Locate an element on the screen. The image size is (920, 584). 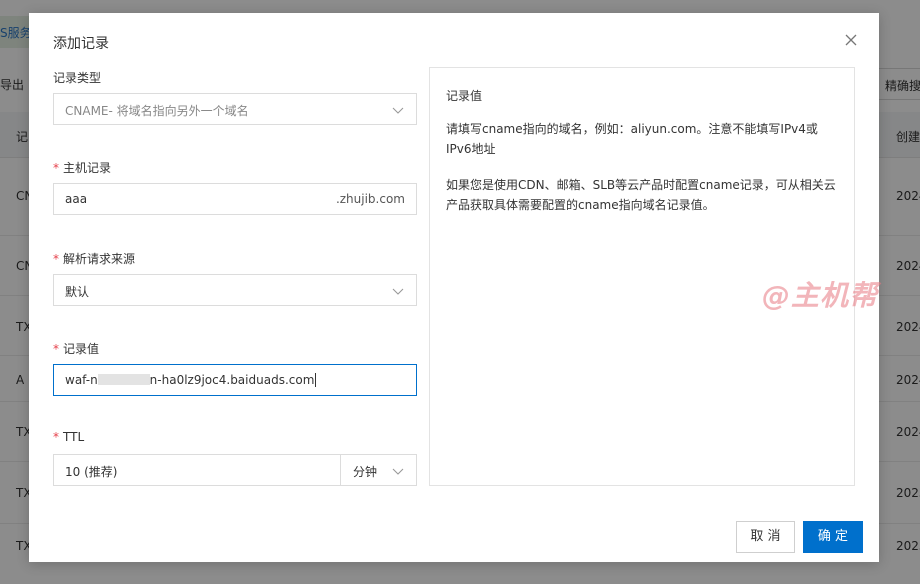
host-record-input: aaa .zhujib.com is located at coordinates (235, 199).